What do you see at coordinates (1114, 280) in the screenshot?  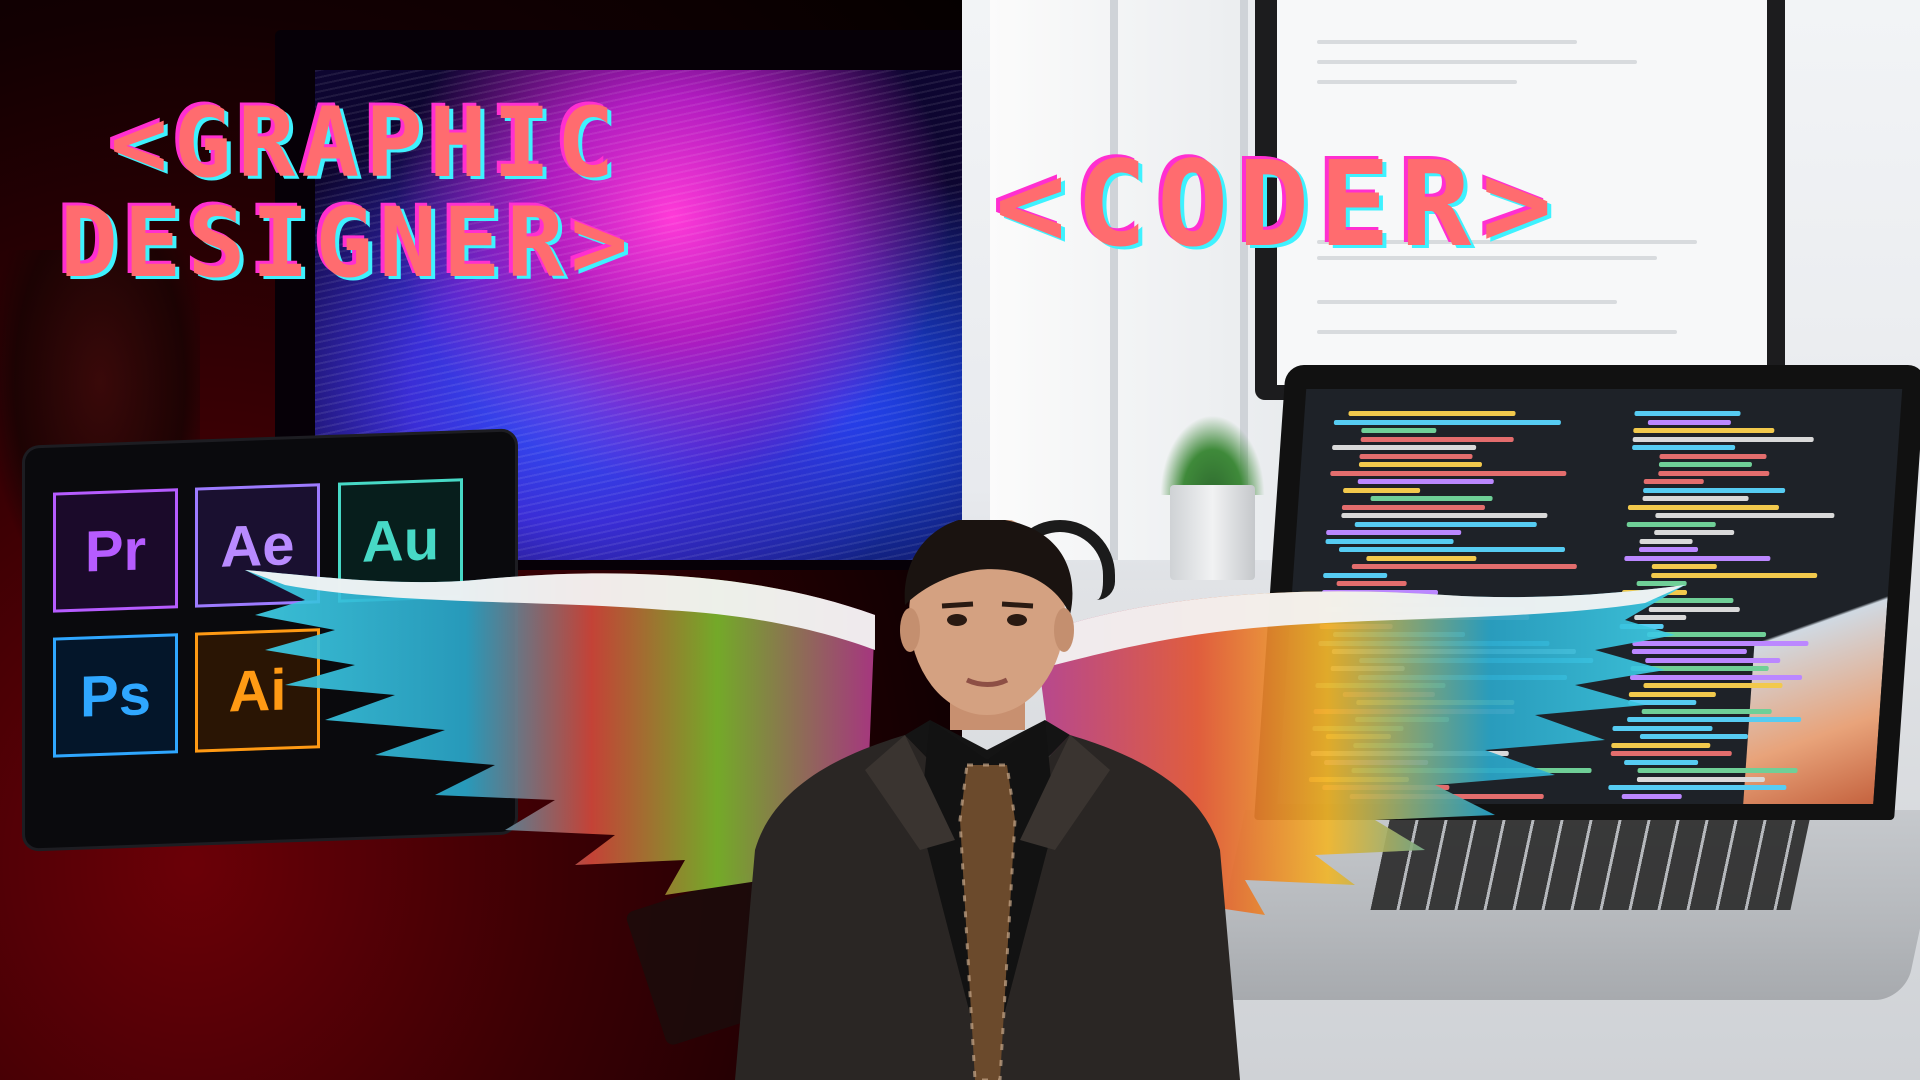 I see `window-frame` at bounding box center [1114, 280].